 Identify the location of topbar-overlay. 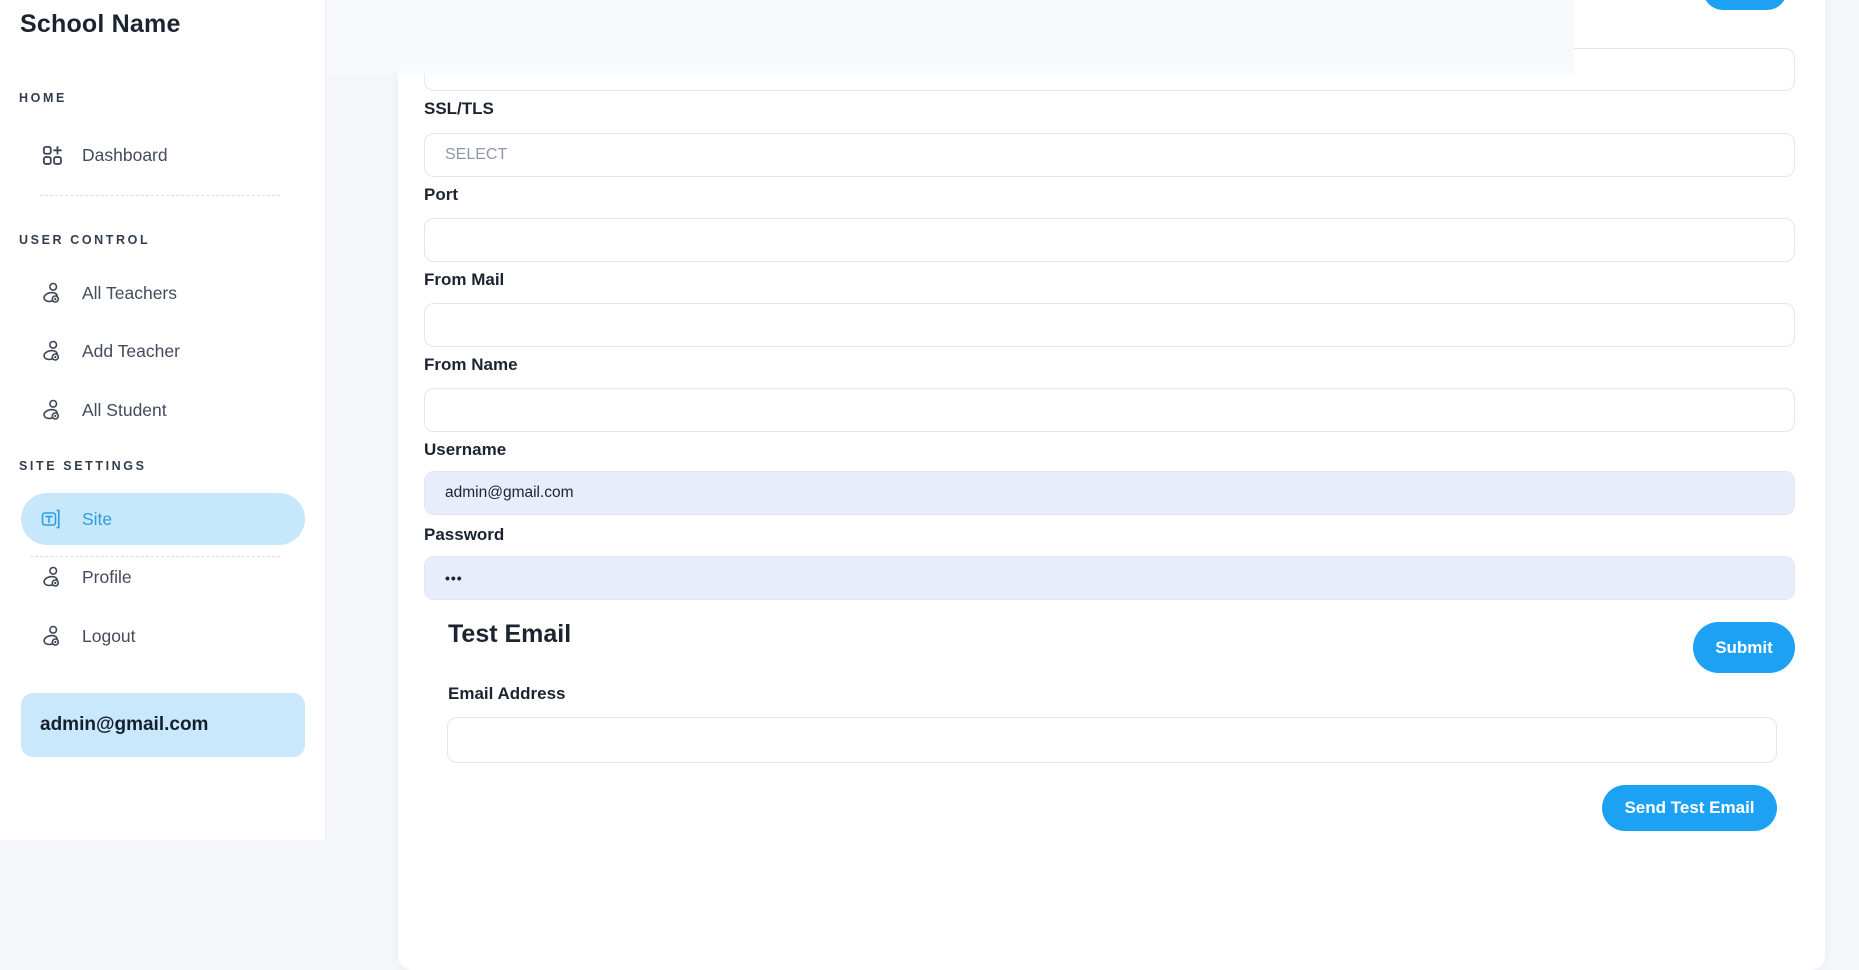
(950, 40).